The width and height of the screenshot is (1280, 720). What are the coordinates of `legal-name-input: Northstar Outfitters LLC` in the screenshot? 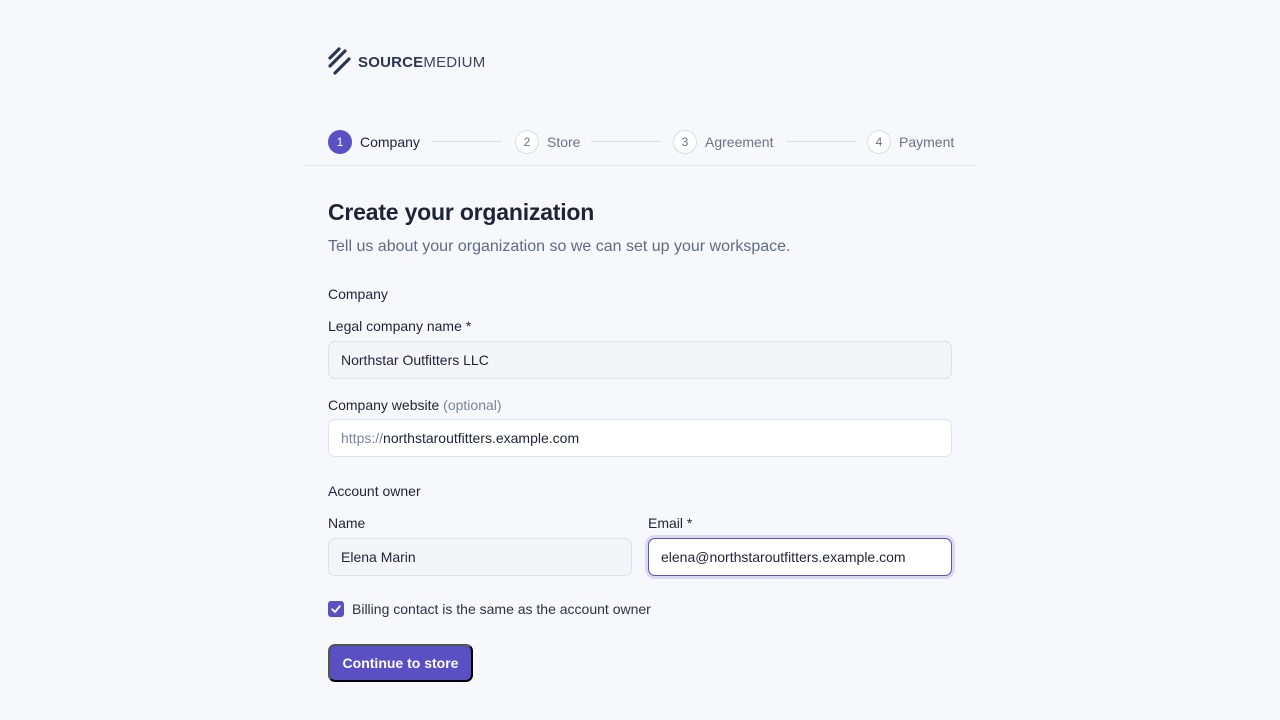 It's located at (640, 360).